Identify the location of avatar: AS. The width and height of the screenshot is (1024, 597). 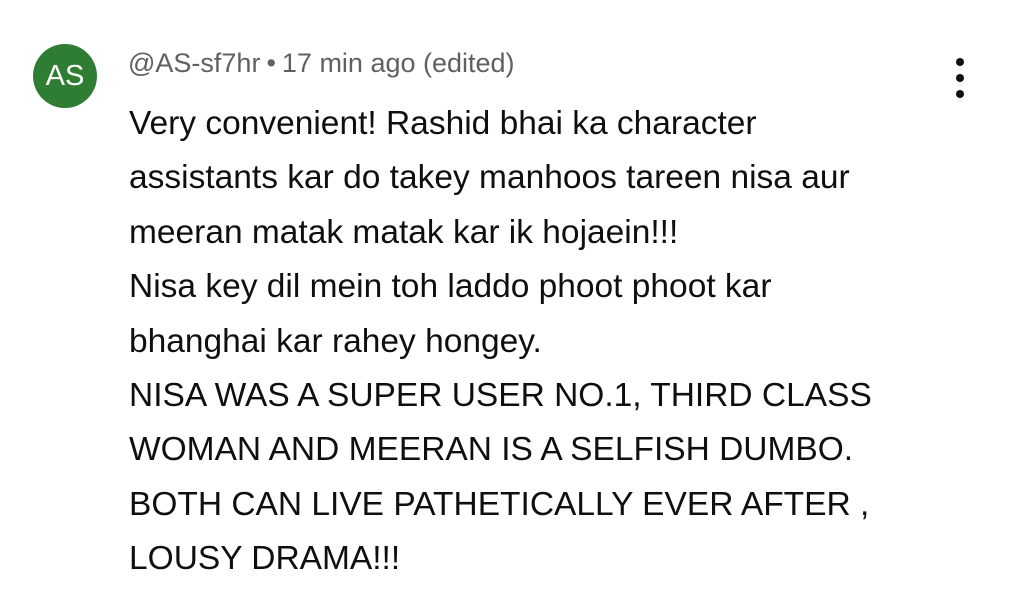
(65, 76).